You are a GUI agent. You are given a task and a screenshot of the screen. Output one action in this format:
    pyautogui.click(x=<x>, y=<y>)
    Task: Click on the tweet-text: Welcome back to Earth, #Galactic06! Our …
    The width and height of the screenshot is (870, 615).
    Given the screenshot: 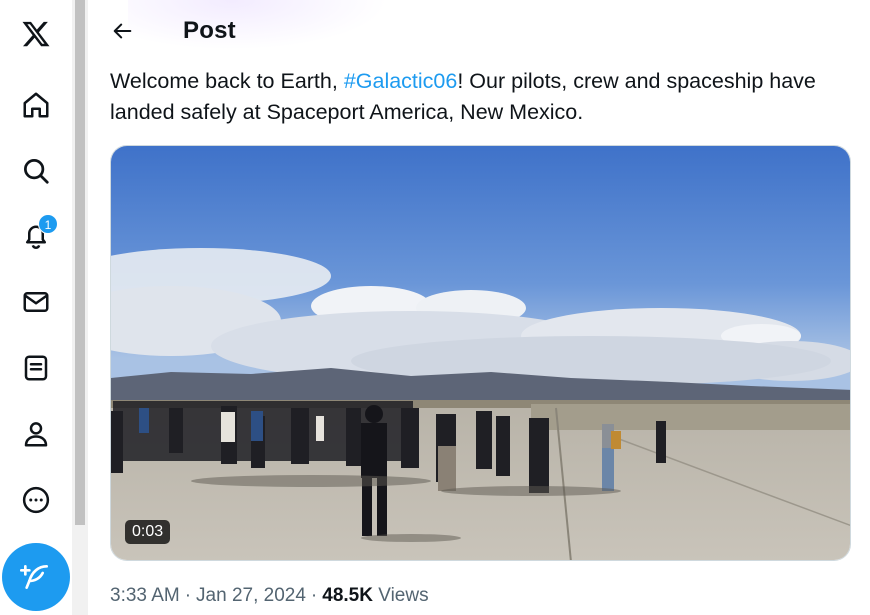 What is the action you would take?
    pyautogui.click(x=480, y=97)
    